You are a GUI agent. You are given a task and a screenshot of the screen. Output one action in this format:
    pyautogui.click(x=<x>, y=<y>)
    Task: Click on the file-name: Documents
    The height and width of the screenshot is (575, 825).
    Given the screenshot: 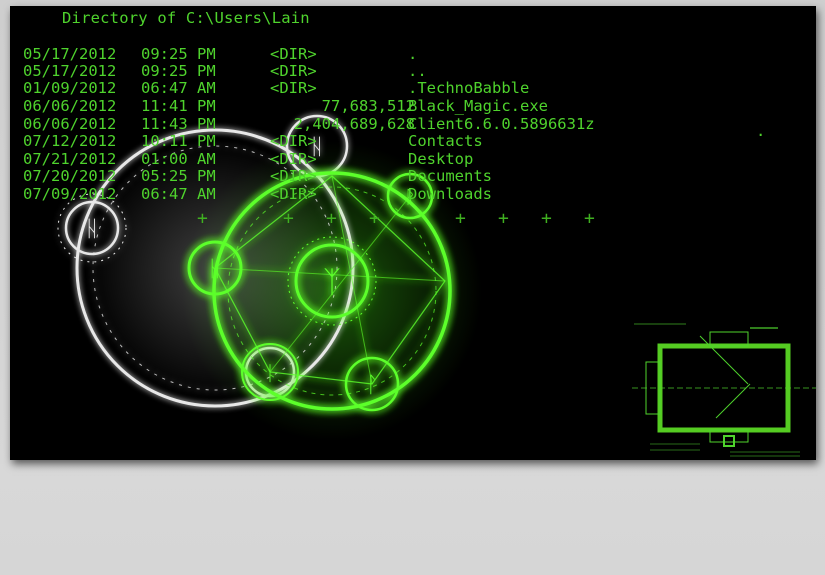 What is the action you would take?
    pyautogui.click(x=450, y=176)
    